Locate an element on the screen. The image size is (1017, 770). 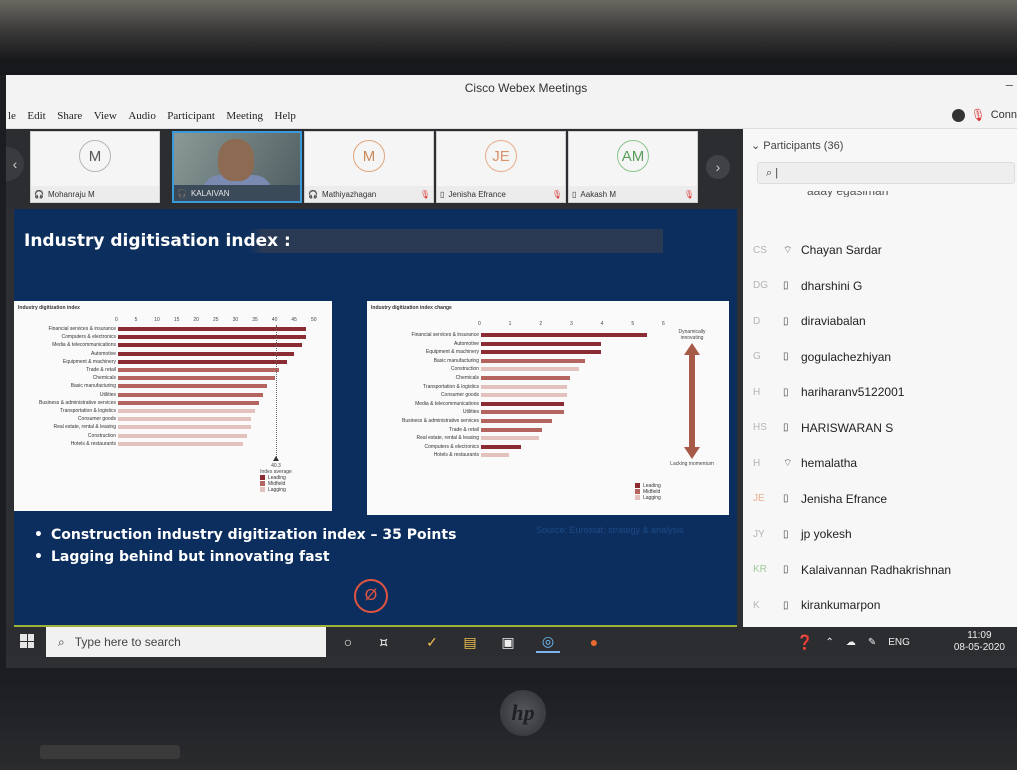
participant-row: JE ▯ Jenisha Efrance is located at coordinates (880, 499).